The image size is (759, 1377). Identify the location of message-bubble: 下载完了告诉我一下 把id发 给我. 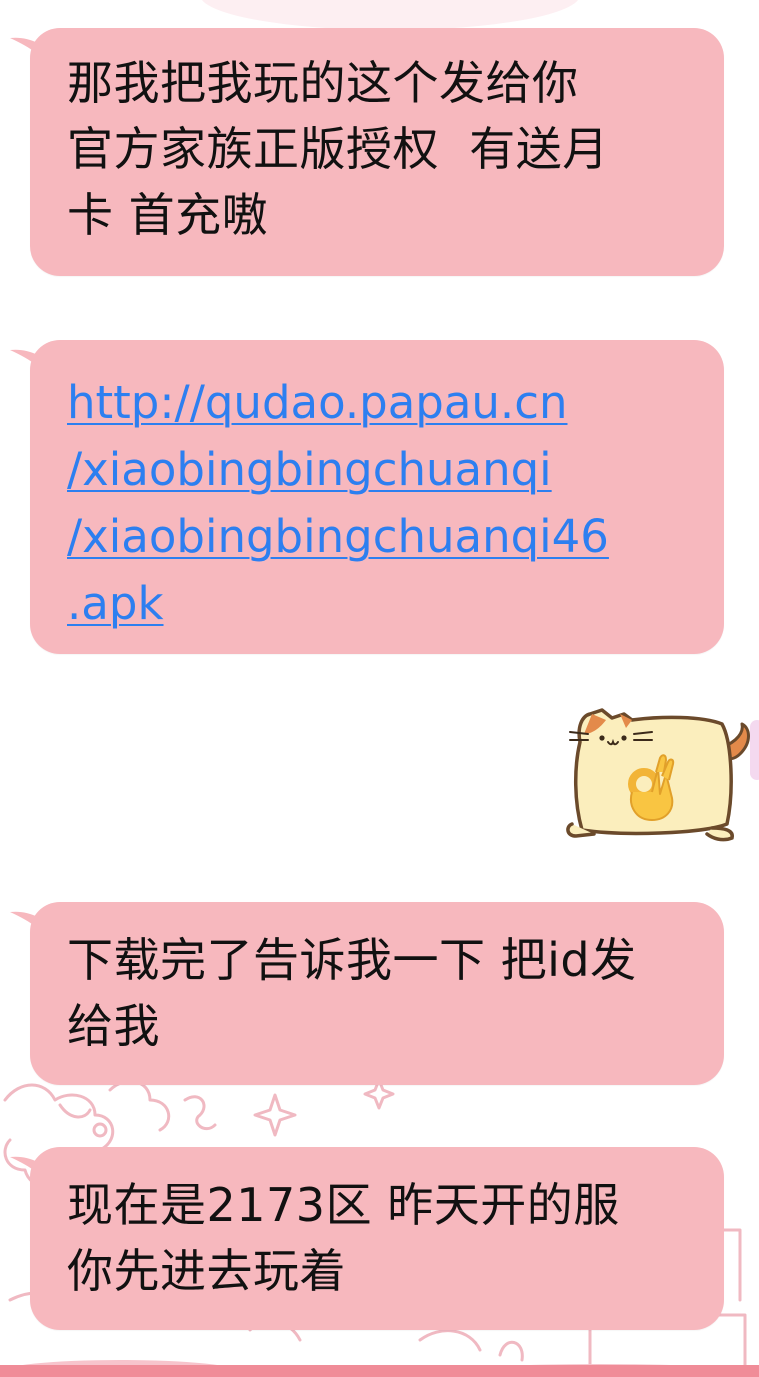
(367, 993).